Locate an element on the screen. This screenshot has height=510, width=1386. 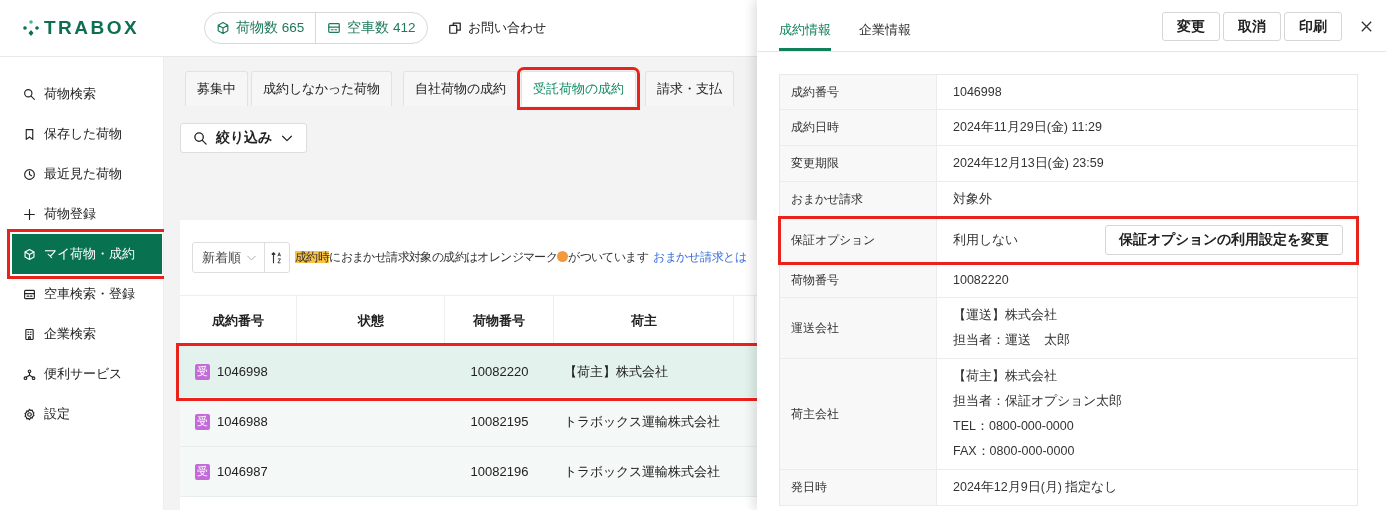
field-value: 2024年12月13日(金) 23:59 is located at coordinates (1028, 163).